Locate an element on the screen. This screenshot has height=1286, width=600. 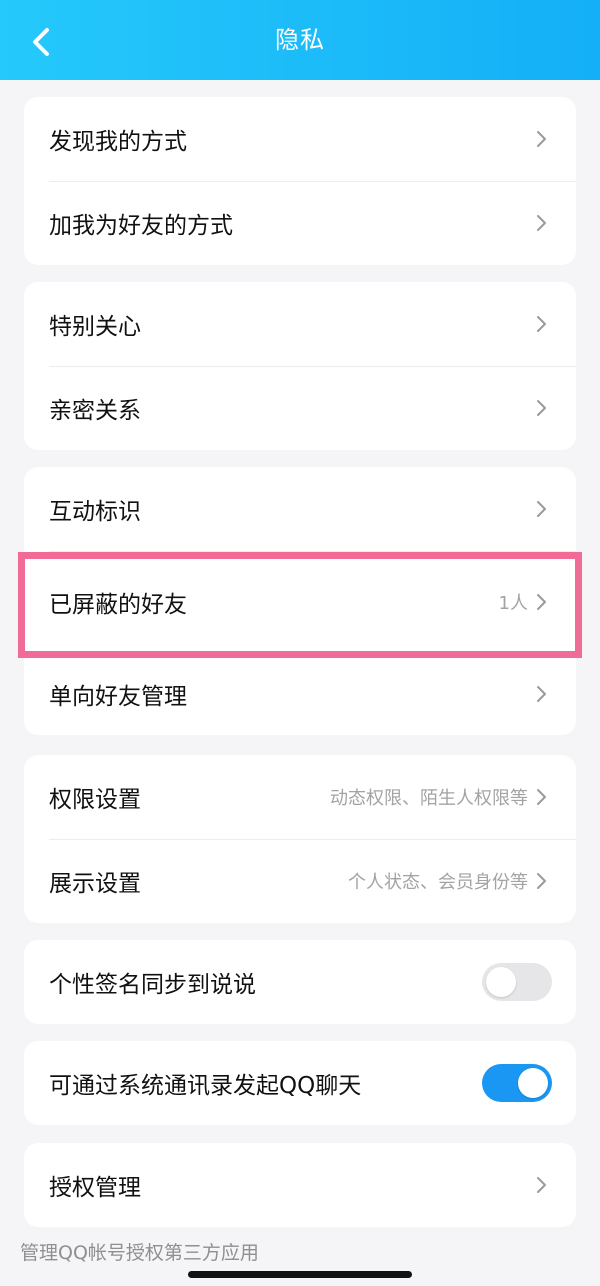
card-contacts-chat: 可通过系统通讯录发起QQ聊天 is located at coordinates (300, 1083).